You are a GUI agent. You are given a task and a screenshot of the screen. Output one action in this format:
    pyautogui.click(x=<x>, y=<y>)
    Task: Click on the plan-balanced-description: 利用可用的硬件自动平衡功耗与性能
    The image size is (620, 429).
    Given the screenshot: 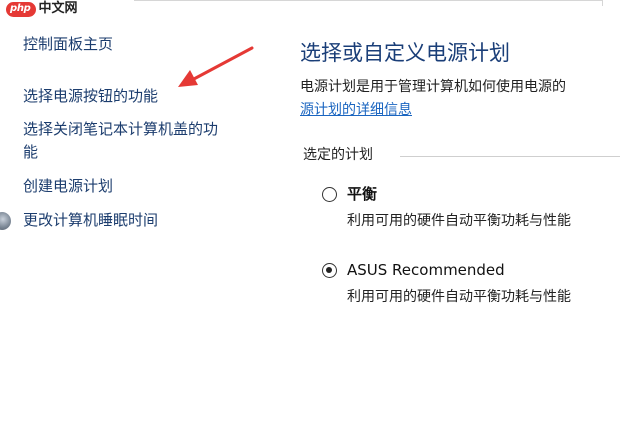 What is the action you would take?
    pyautogui.click(x=459, y=221)
    